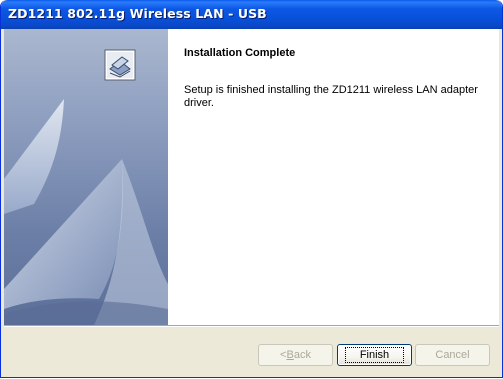 The width and height of the screenshot is (503, 379). What do you see at coordinates (290, 355) in the screenshot?
I see `back-label-mnemonic: B` at bounding box center [290, 355].